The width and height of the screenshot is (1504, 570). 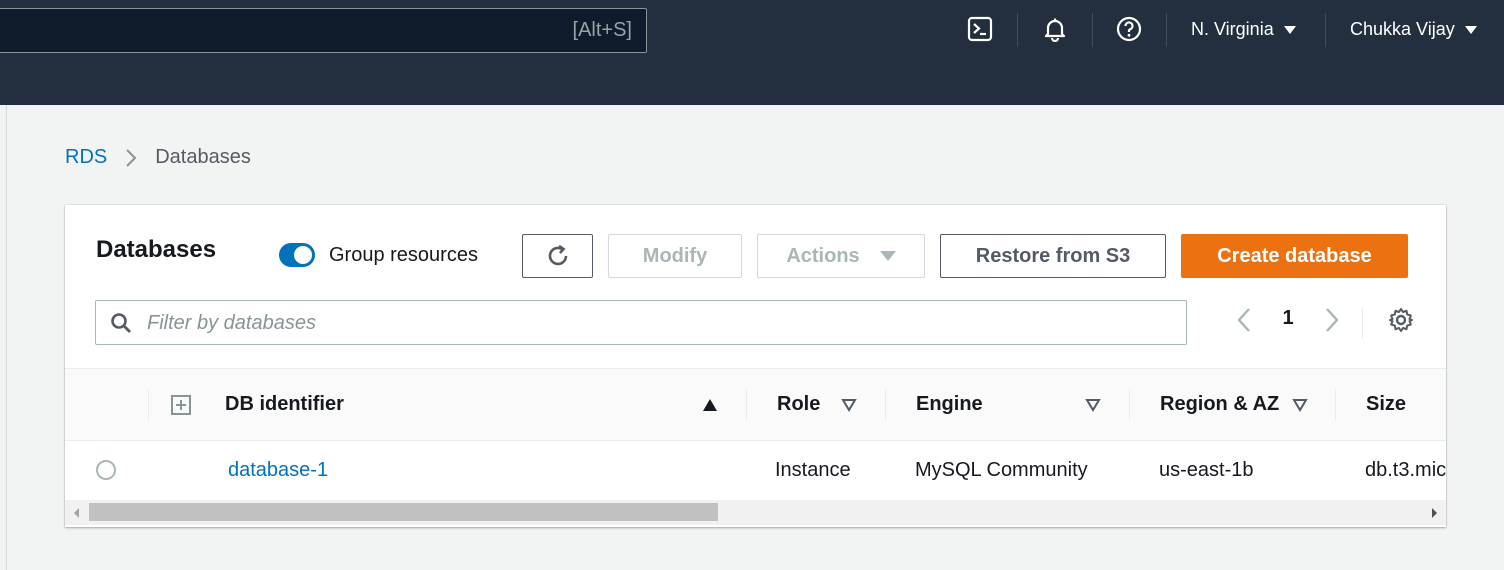 I want to click on scrollbar-thumb, so click(x=403, y=512).